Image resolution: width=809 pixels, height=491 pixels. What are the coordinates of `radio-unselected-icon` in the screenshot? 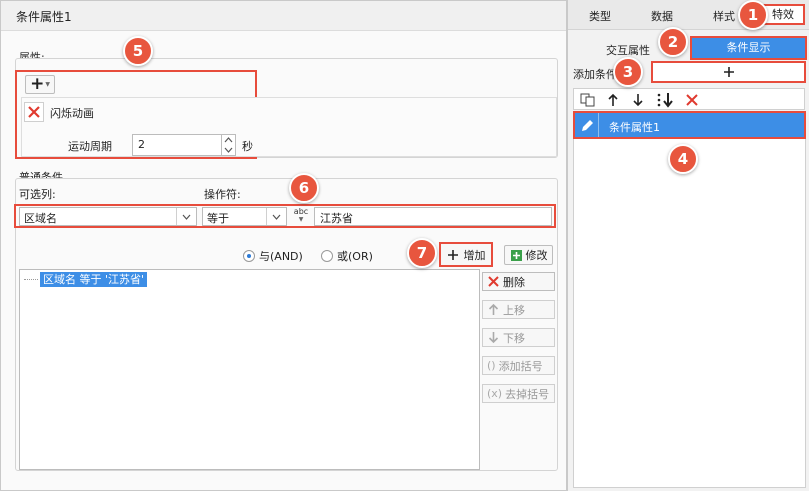 It's located at (327, 256).